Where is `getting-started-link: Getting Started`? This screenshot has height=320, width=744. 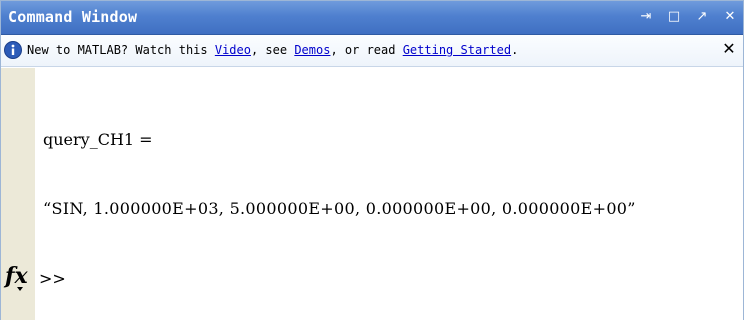 getting-started-link: Getting Started is located at coordinates (457, 50).